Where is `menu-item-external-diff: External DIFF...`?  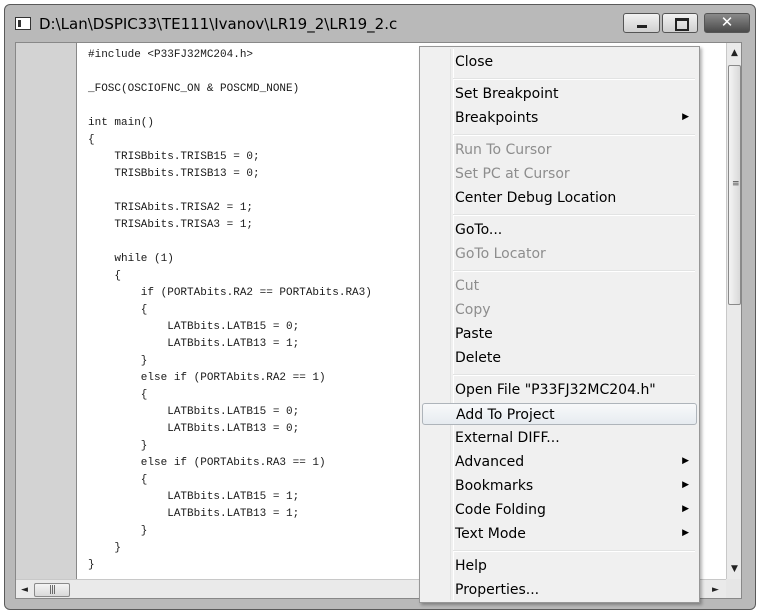 menu-item-external-diff: External DIFF... is located at coordinates (559, 438).